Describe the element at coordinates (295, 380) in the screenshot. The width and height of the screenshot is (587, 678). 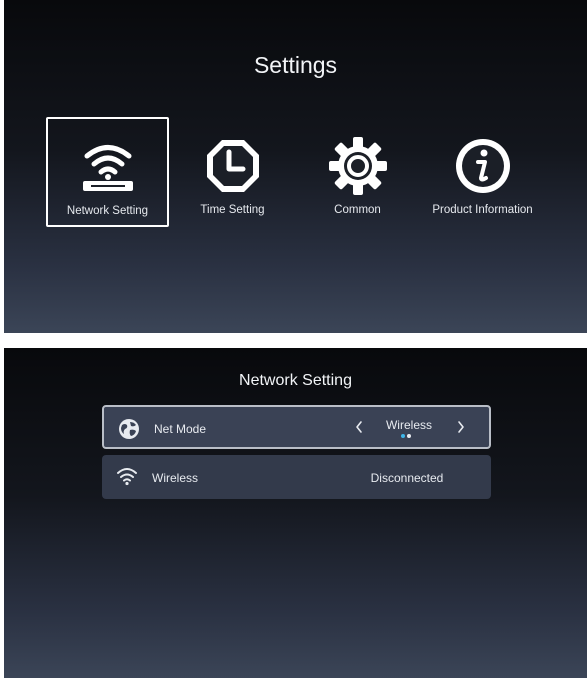
I see `page-title: Network Setting` at that location.